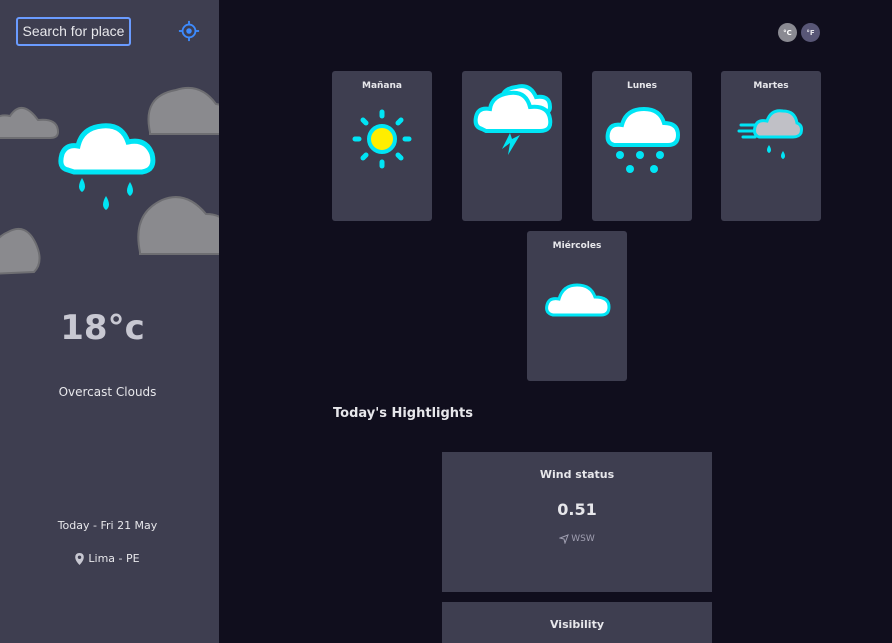  What do you see at coordinates (787, 32) in the screenshot?
I see `celsius-toggle: °C` at bounding box center [787, 32].